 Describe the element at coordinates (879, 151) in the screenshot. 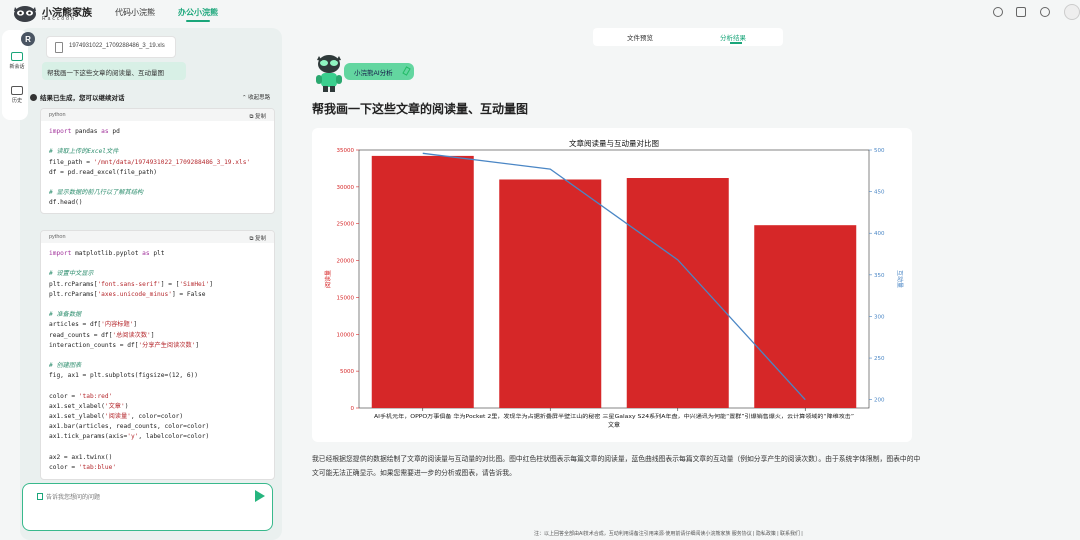

I see `y2-tick-label: 500` at that location.